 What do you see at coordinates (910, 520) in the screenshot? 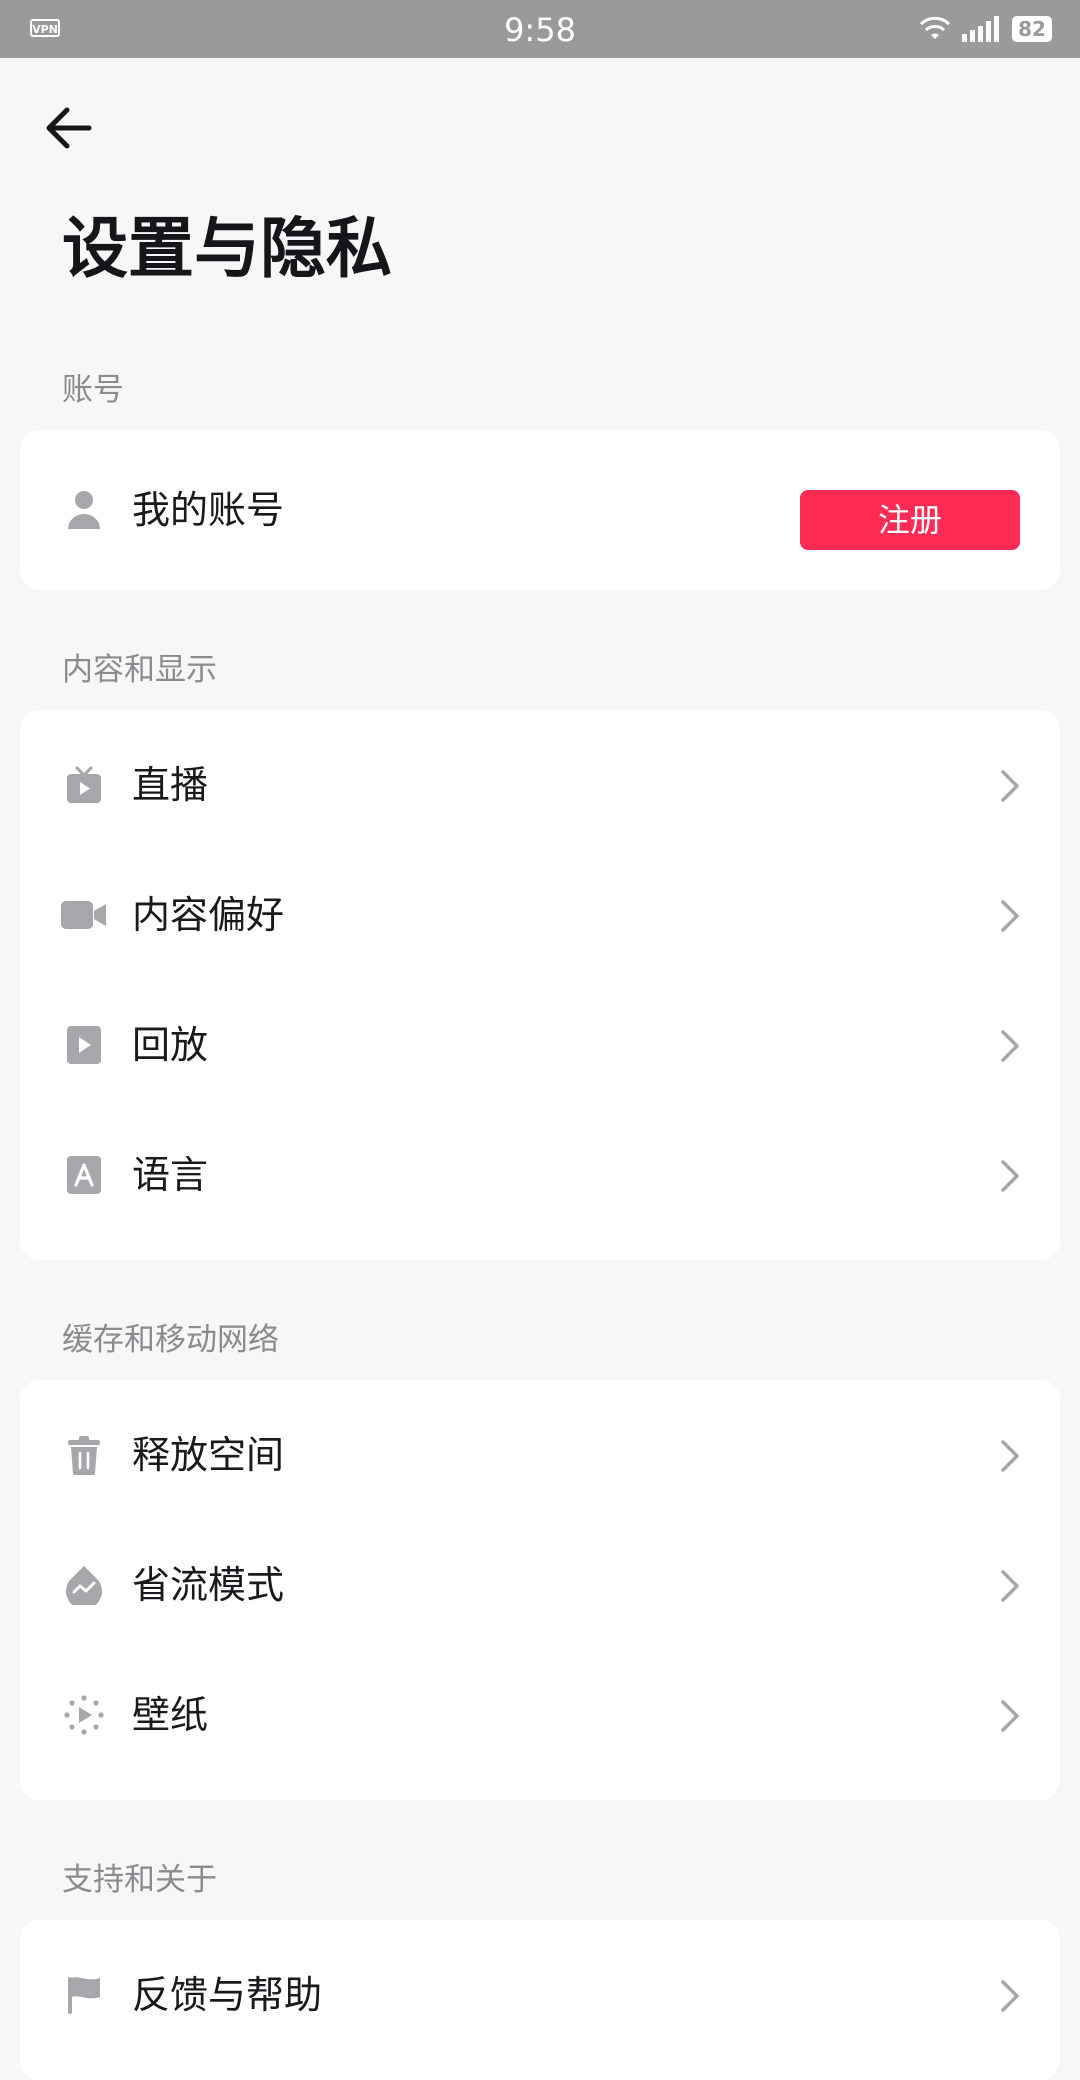
I see `register-button: 注册` at bounding box center [910, 520].